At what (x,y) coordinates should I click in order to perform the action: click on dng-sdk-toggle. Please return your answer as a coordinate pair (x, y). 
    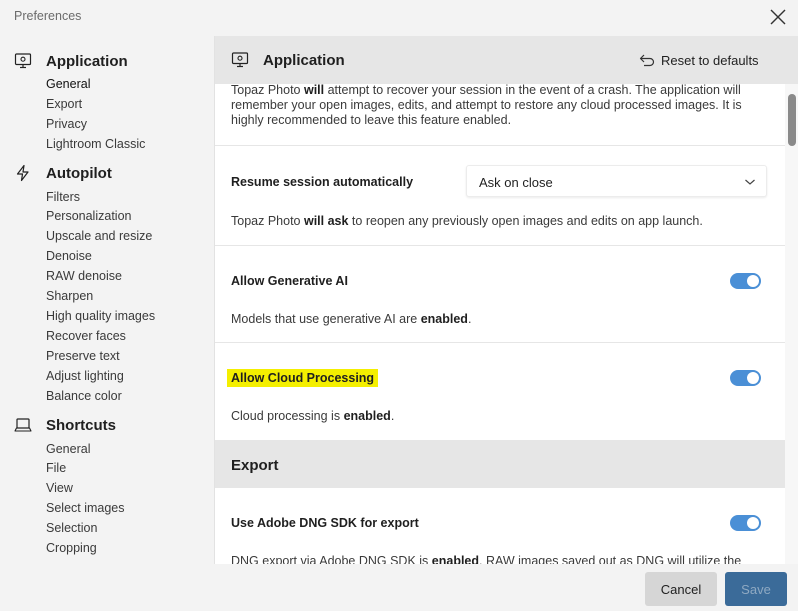
    Looking at the image, I should click on (745, 523).